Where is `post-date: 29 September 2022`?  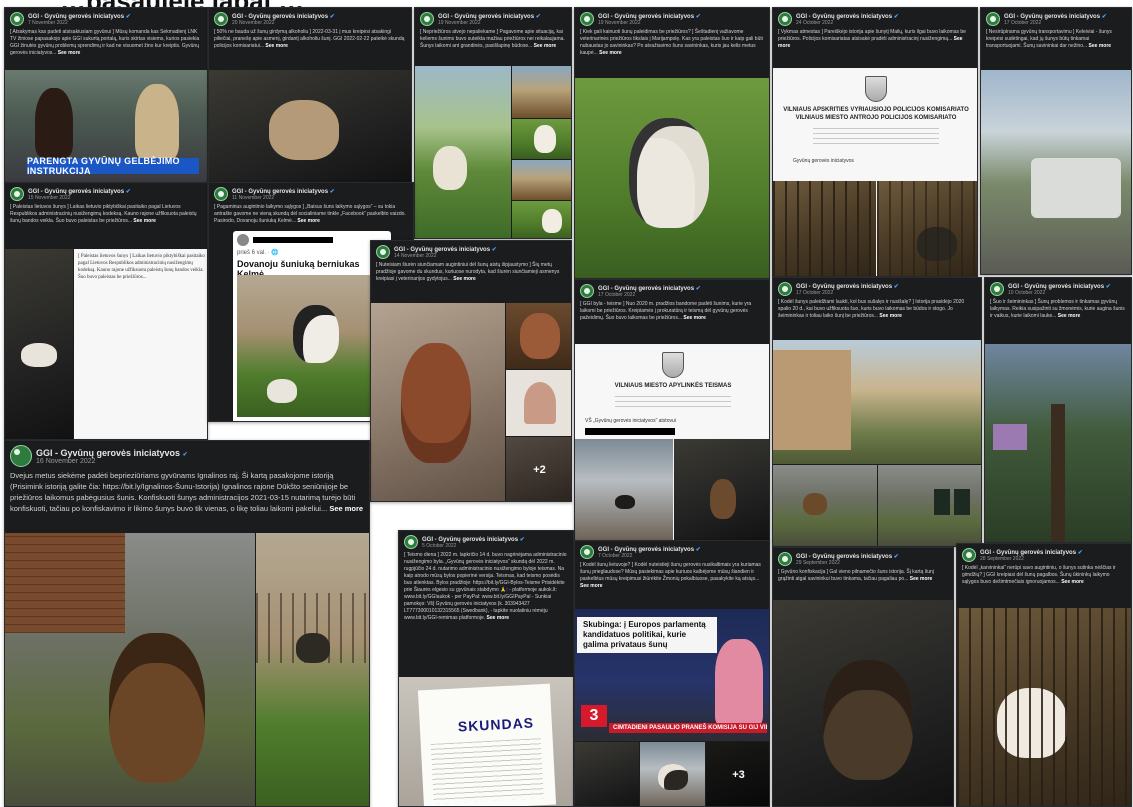 post-date: 29 September 2022 is located at coordinates (847, 563).